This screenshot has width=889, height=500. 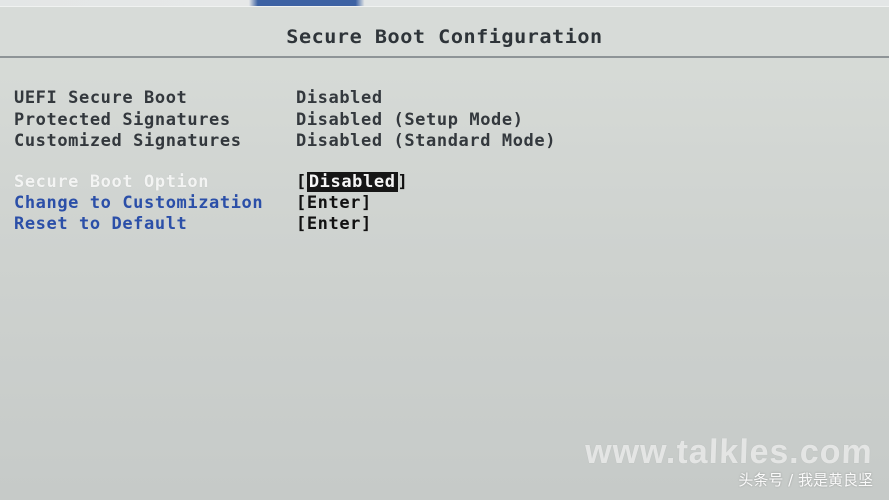 I want to click on header-bar: Secure Boot Configuration, so click(x=444, y=32).